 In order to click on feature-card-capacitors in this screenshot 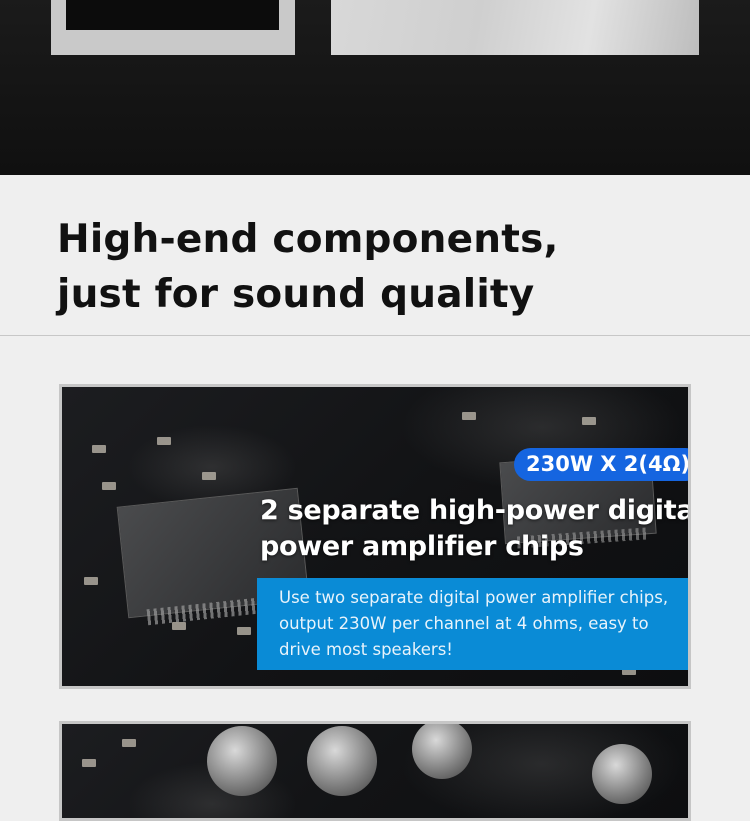, I will do `click(375, 771)`.